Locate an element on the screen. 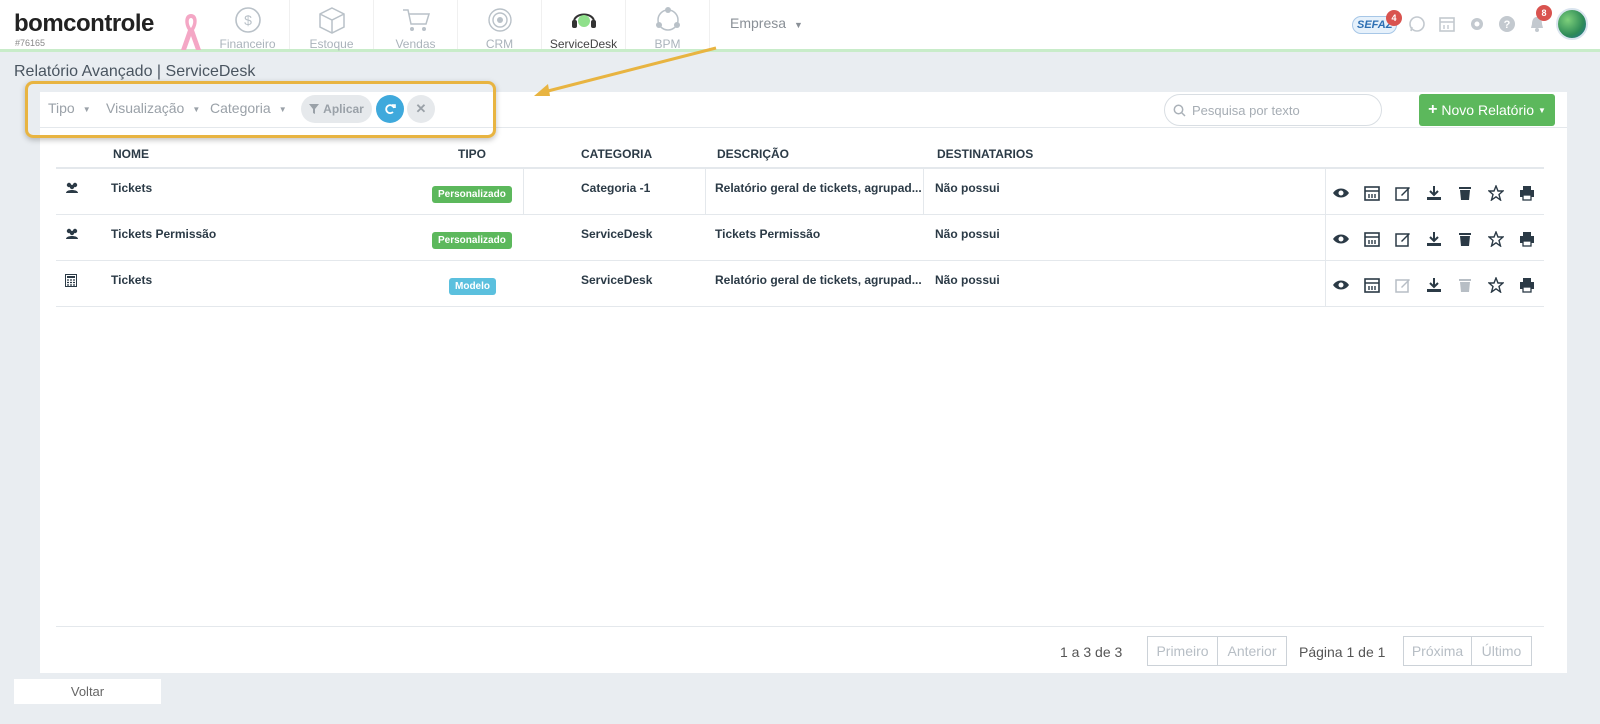  header-actions: SEFAZ 4 ? 8 is located at coordinates (1470, 23).